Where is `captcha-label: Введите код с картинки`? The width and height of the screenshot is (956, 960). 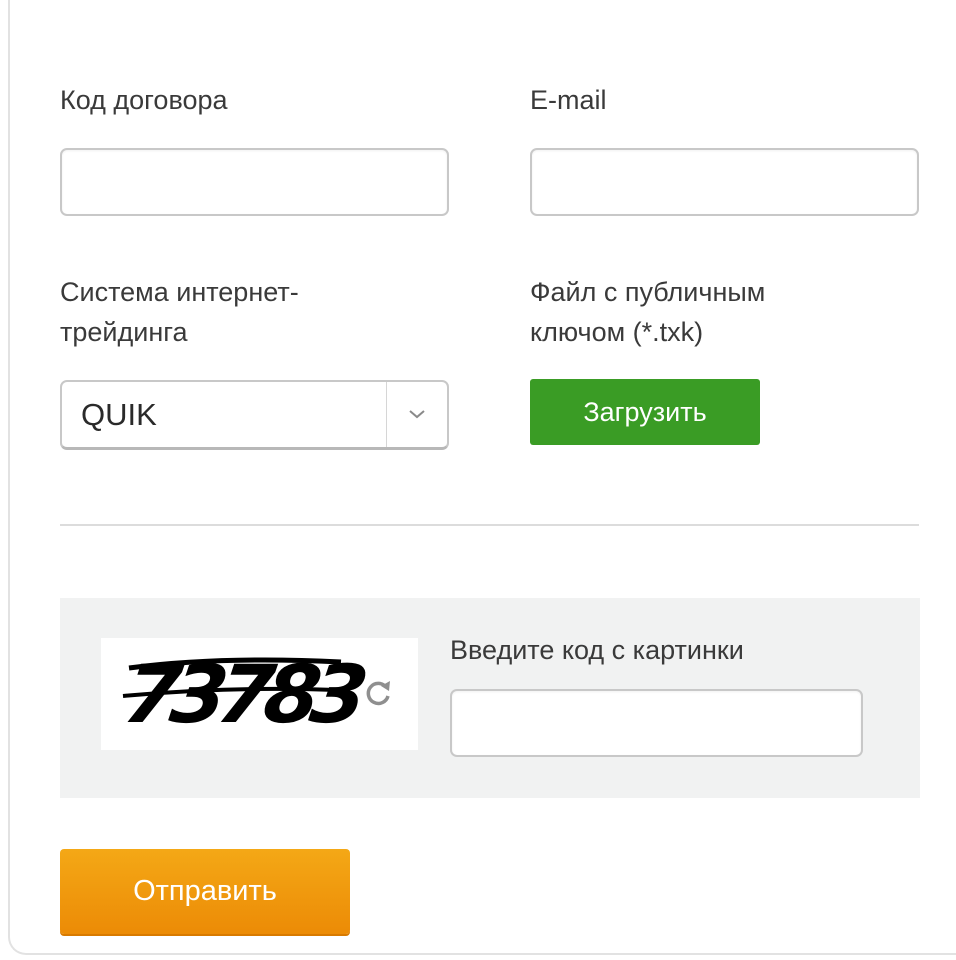
captcha-label: Введите код с картинки is located at coordinates (597, 650).